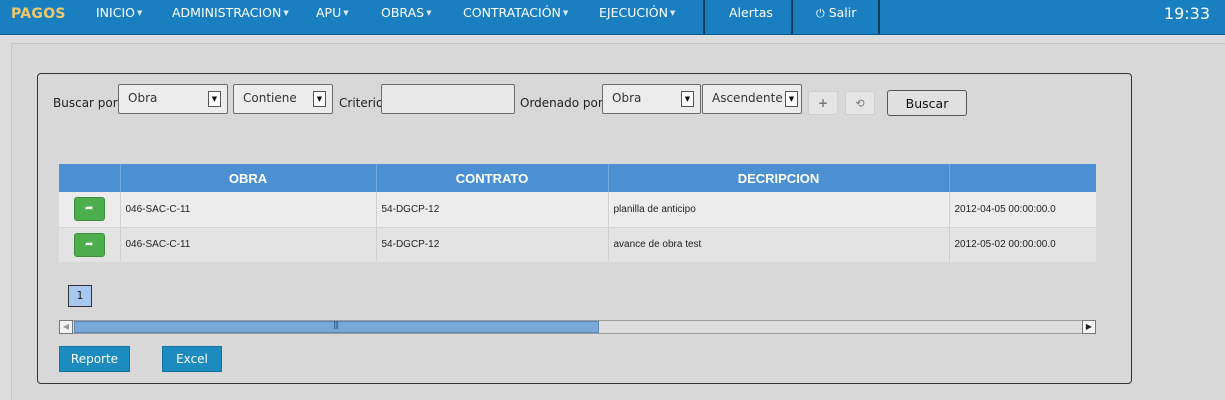 The width and height of the screenshot is (1225, 400). I want to click on cell-fecha: 2012-05-02 00:00:00.0, so click(1022, 244).